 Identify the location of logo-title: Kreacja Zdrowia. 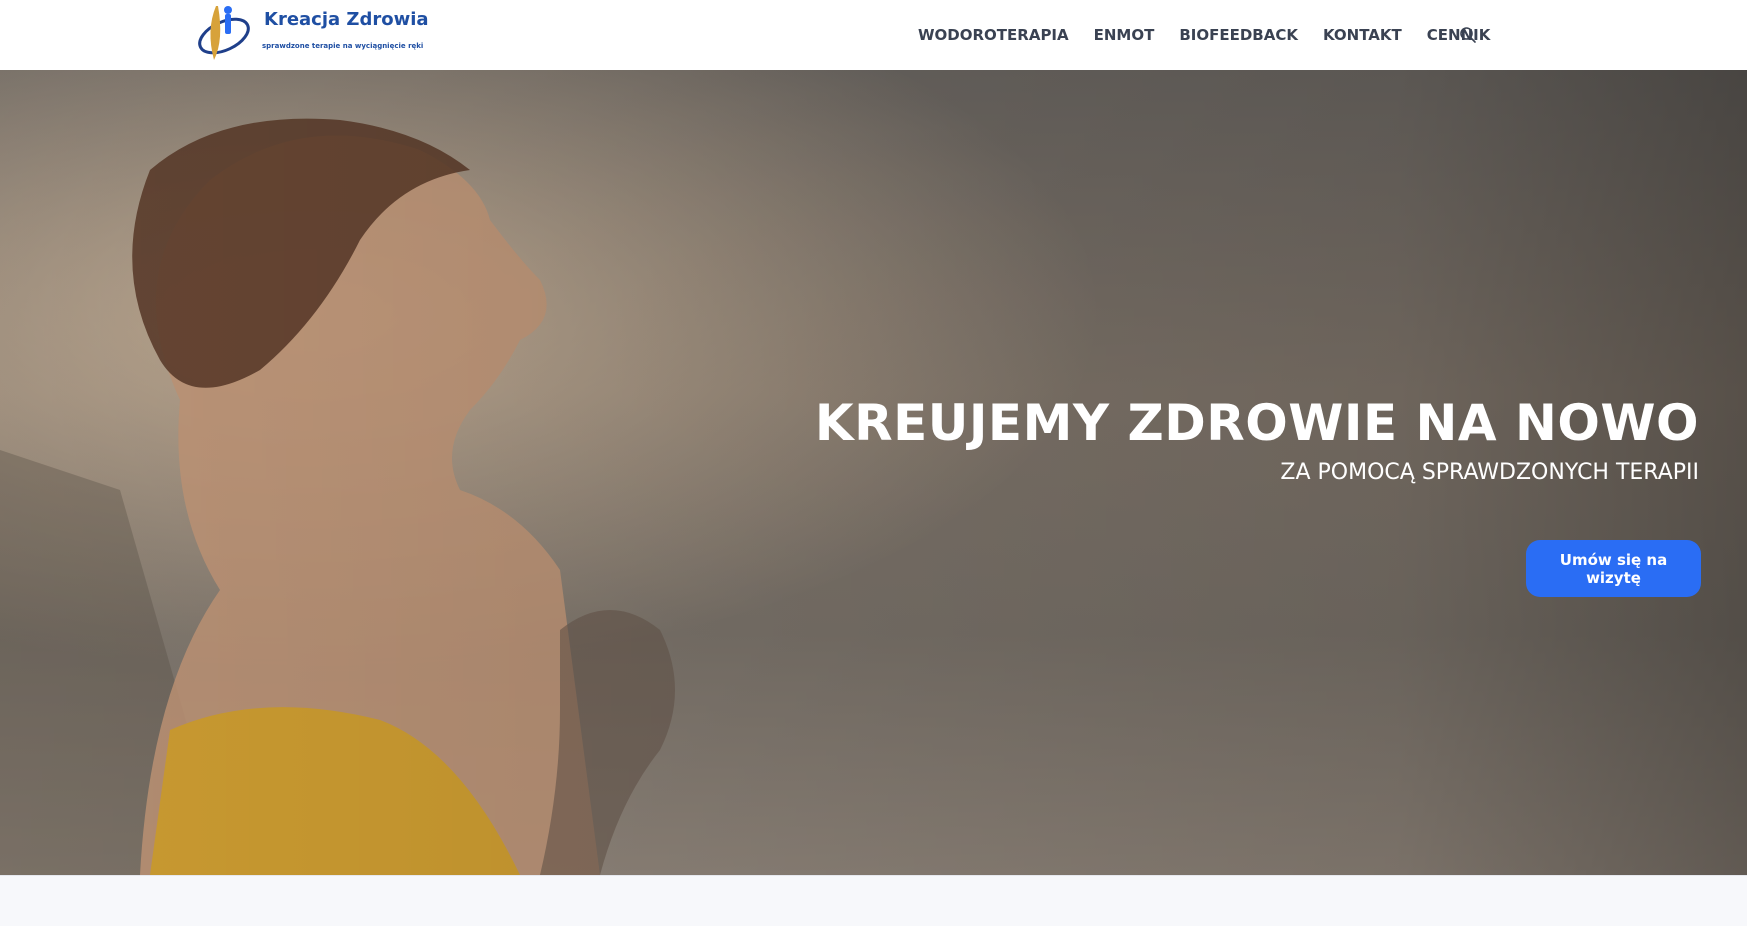
(346, 19).